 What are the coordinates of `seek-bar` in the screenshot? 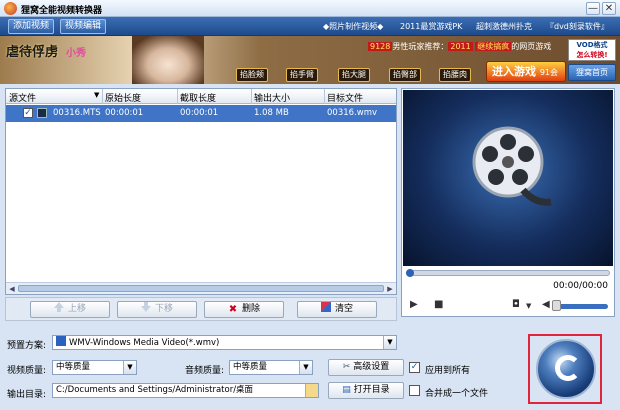 It's located at (508, 273).